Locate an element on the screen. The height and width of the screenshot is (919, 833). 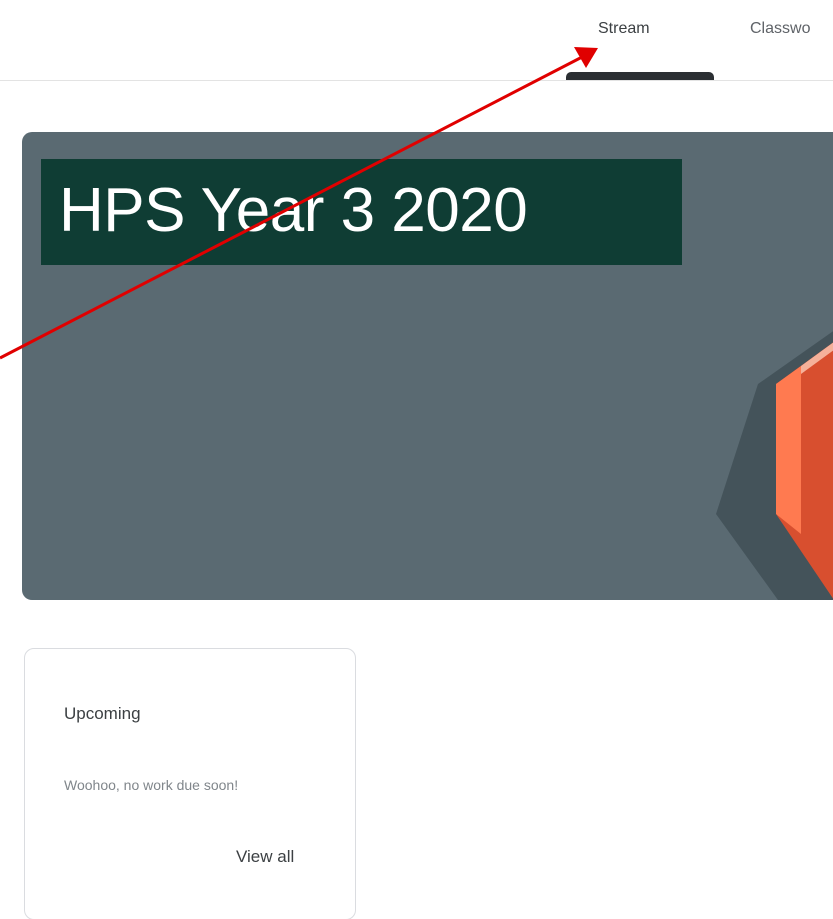
class-title-box: HPS Year 3 2020 is located at coordinates (361, 212).